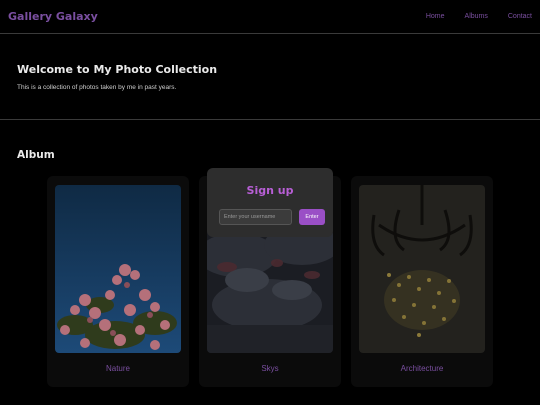 This screenshot has height=405, width=540. What do you see at coordinates (53, 16) in the screenshot?
I see `brand-logo: Gallery Galaxy` at bounding box center [53, 16].